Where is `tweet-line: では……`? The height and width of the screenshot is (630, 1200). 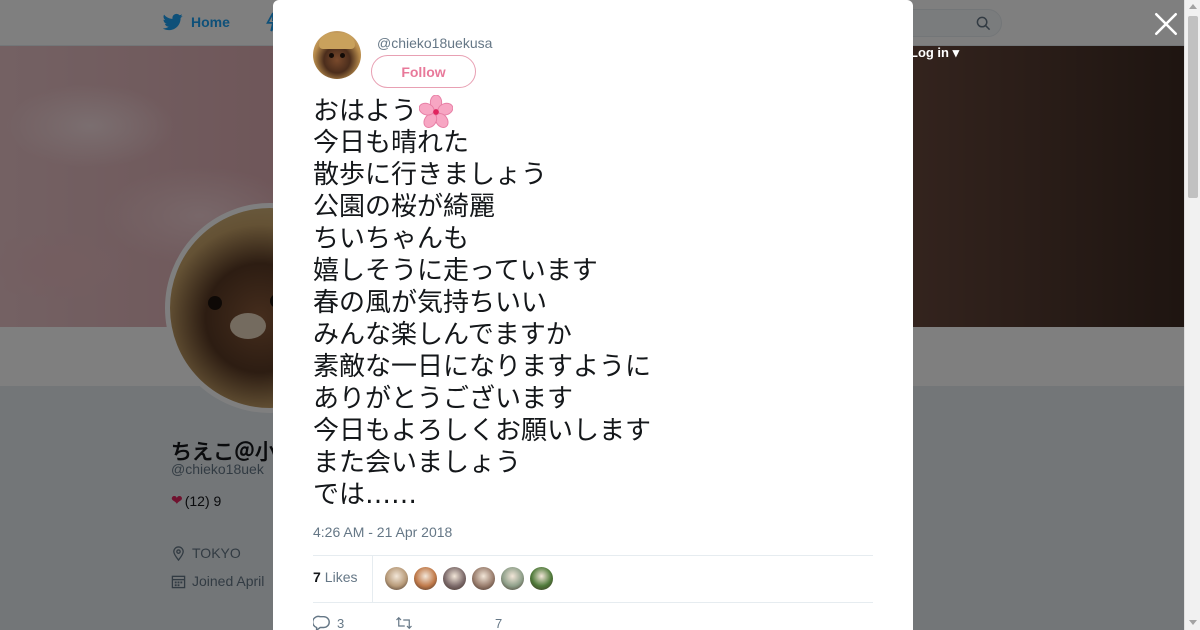 tweet-line: では…… is located at coordinates (365, 495).